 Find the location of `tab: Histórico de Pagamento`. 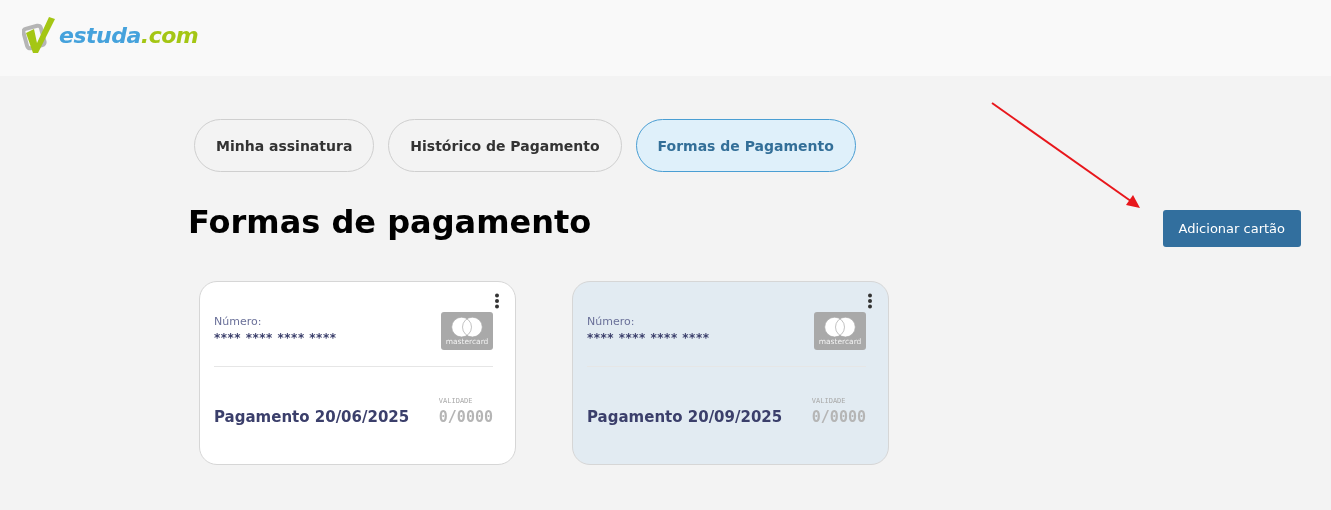

tab: Histórico de Pagamento is located at coordinates (505, 145).